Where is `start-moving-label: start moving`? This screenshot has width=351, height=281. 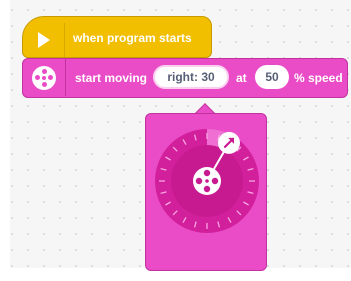
start-moving-label: start moving is located at coordinates (111, 78).